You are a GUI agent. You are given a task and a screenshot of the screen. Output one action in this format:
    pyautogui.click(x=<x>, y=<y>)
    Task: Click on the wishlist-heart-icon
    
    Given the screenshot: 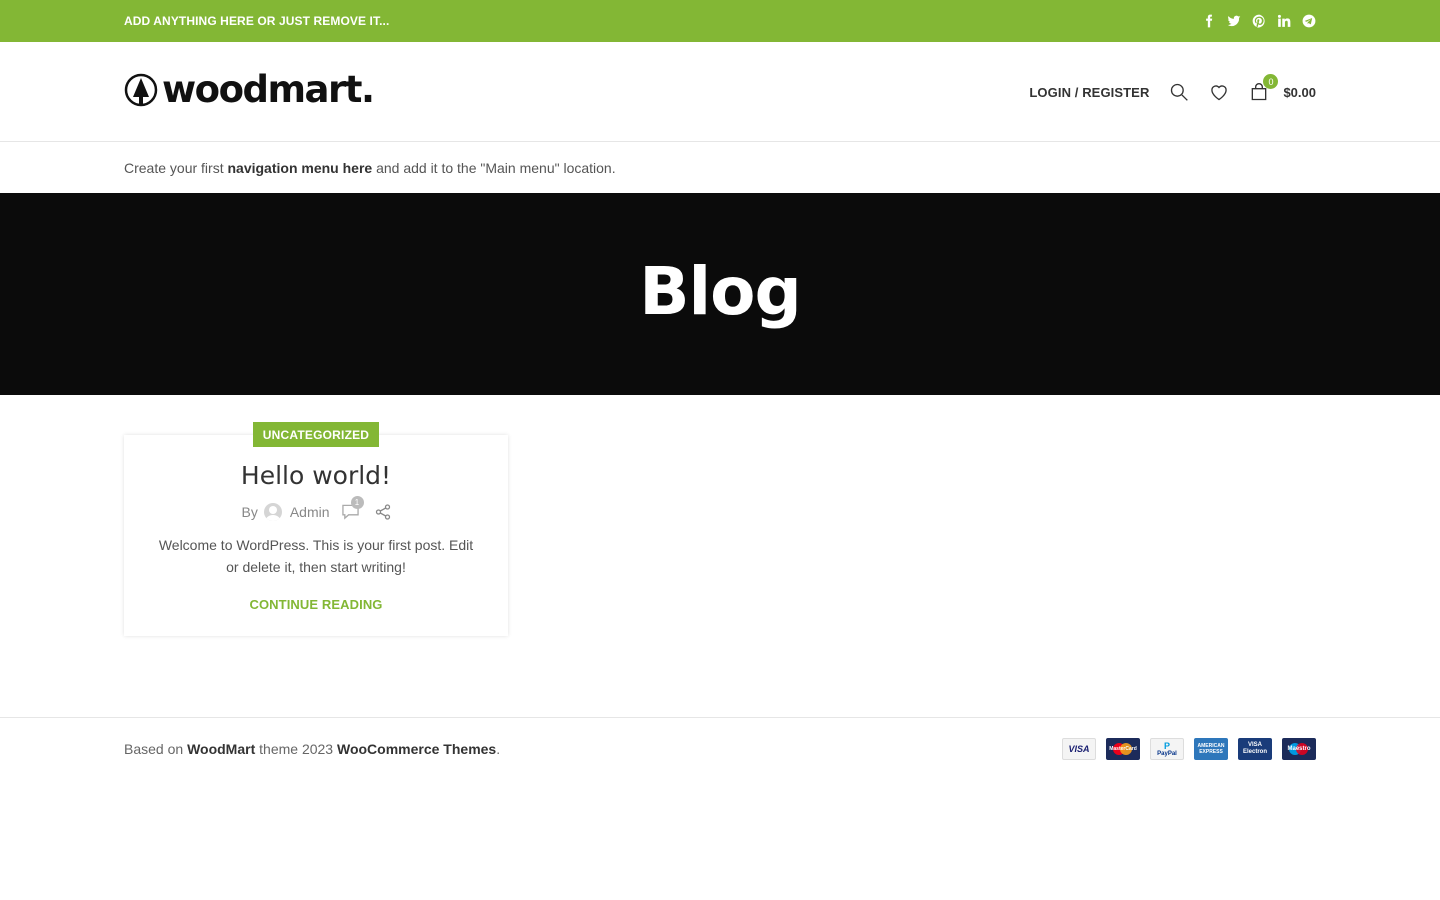 What is the action you would take?
    pyautogui.click(x=1219, y=92)
    